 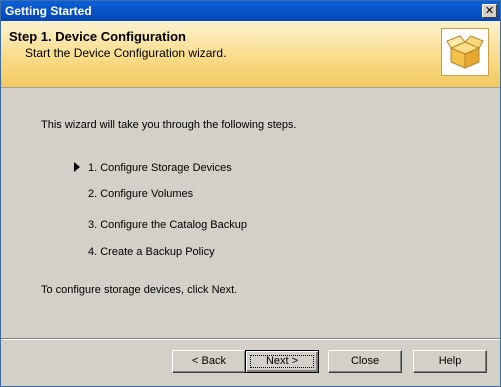 I want to click on next-button: Next >, so click(x=282, y=361).